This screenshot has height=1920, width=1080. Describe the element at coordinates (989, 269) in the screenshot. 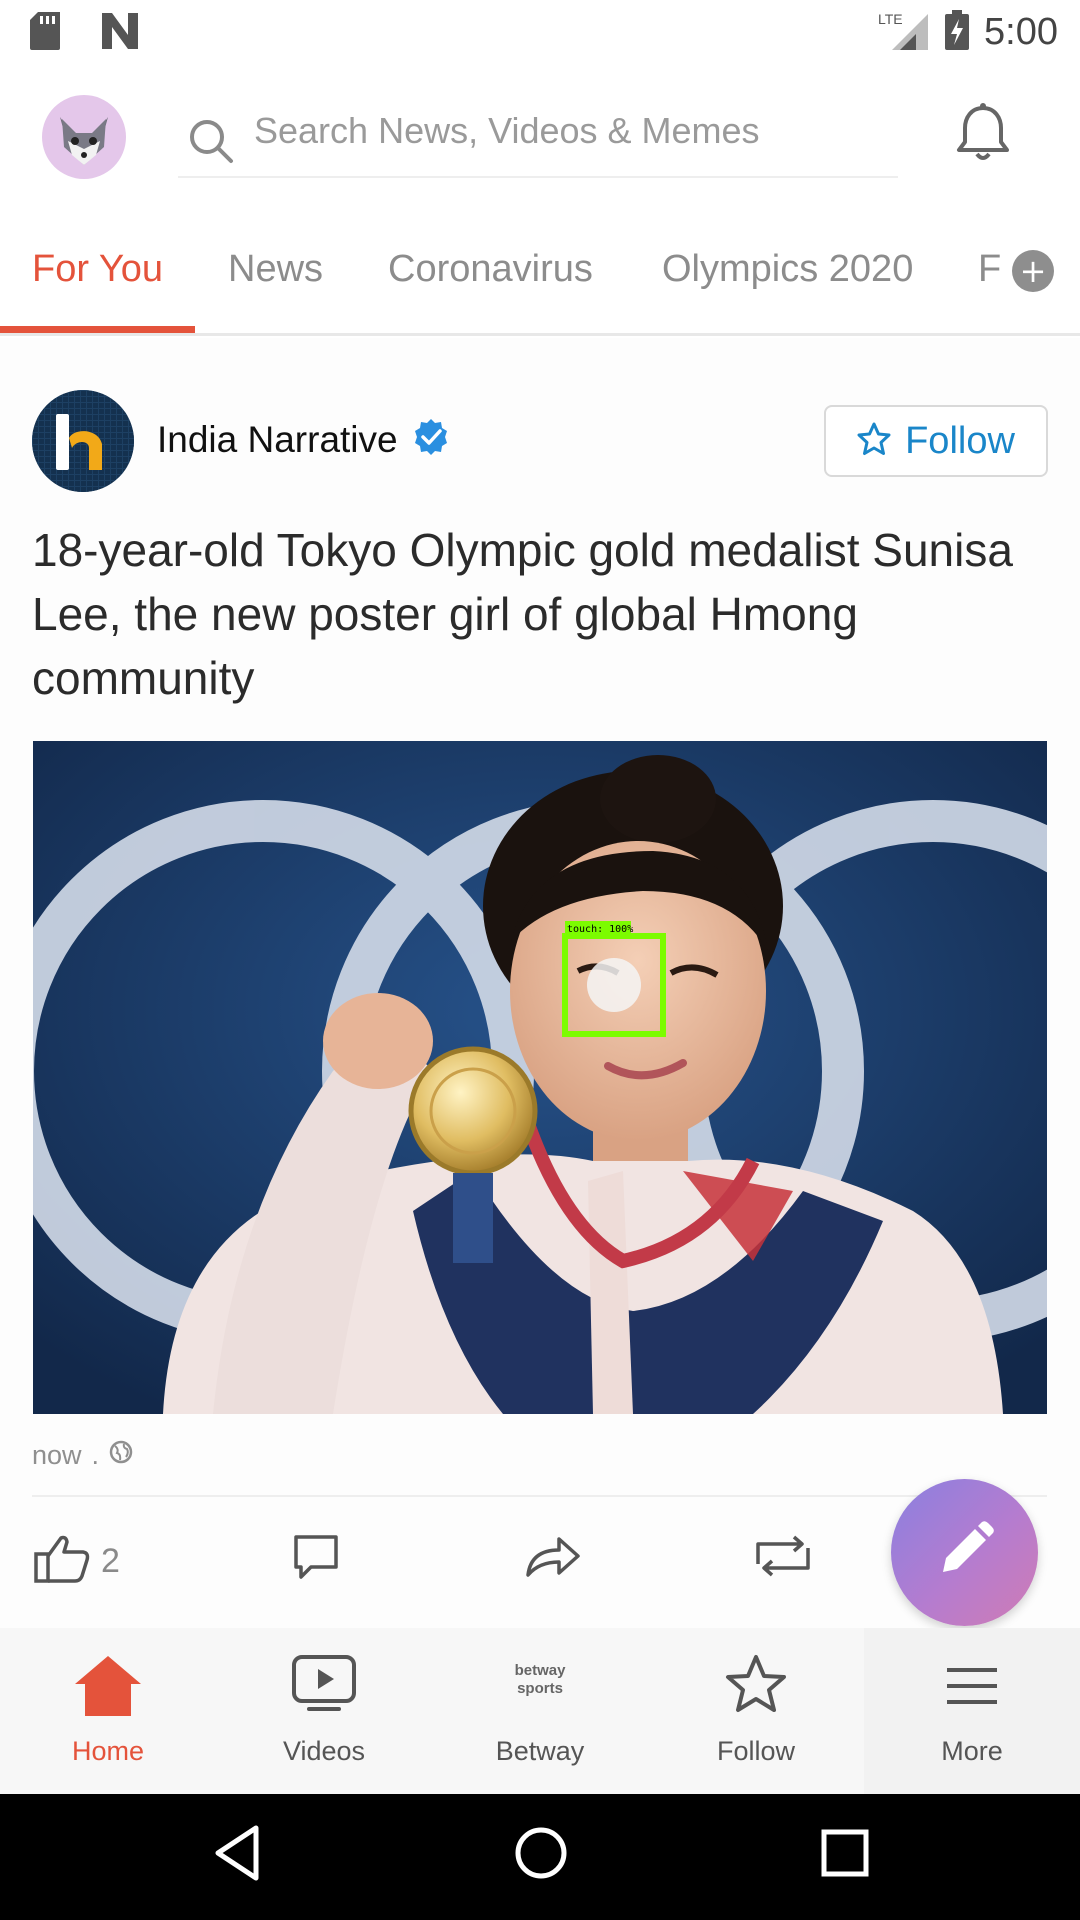

I see `tab-partial: F` at that location.